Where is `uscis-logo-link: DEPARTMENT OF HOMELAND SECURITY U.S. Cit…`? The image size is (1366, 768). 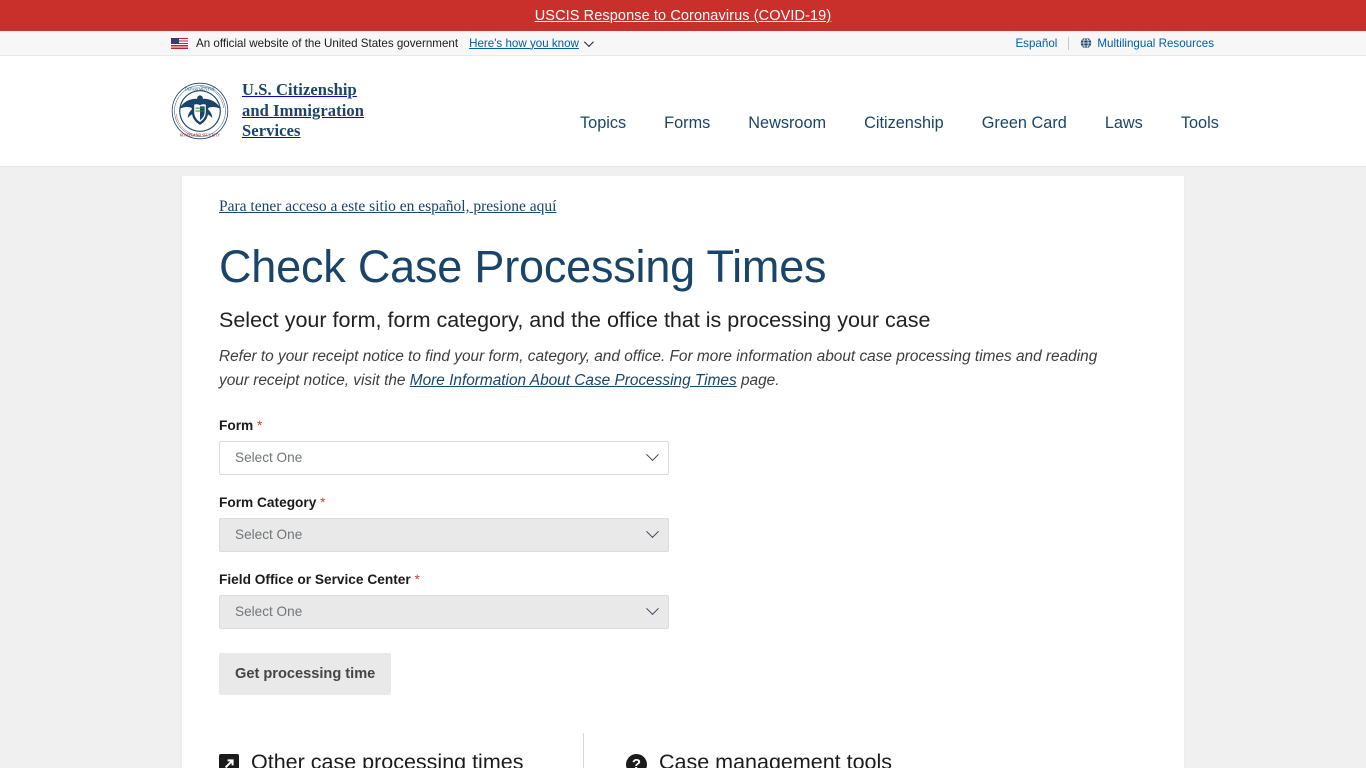 uscis-logo-link: DEPARTMENT OF HOMELAND SECURITY U.S. Cit… is located at coordinates (267, 110).